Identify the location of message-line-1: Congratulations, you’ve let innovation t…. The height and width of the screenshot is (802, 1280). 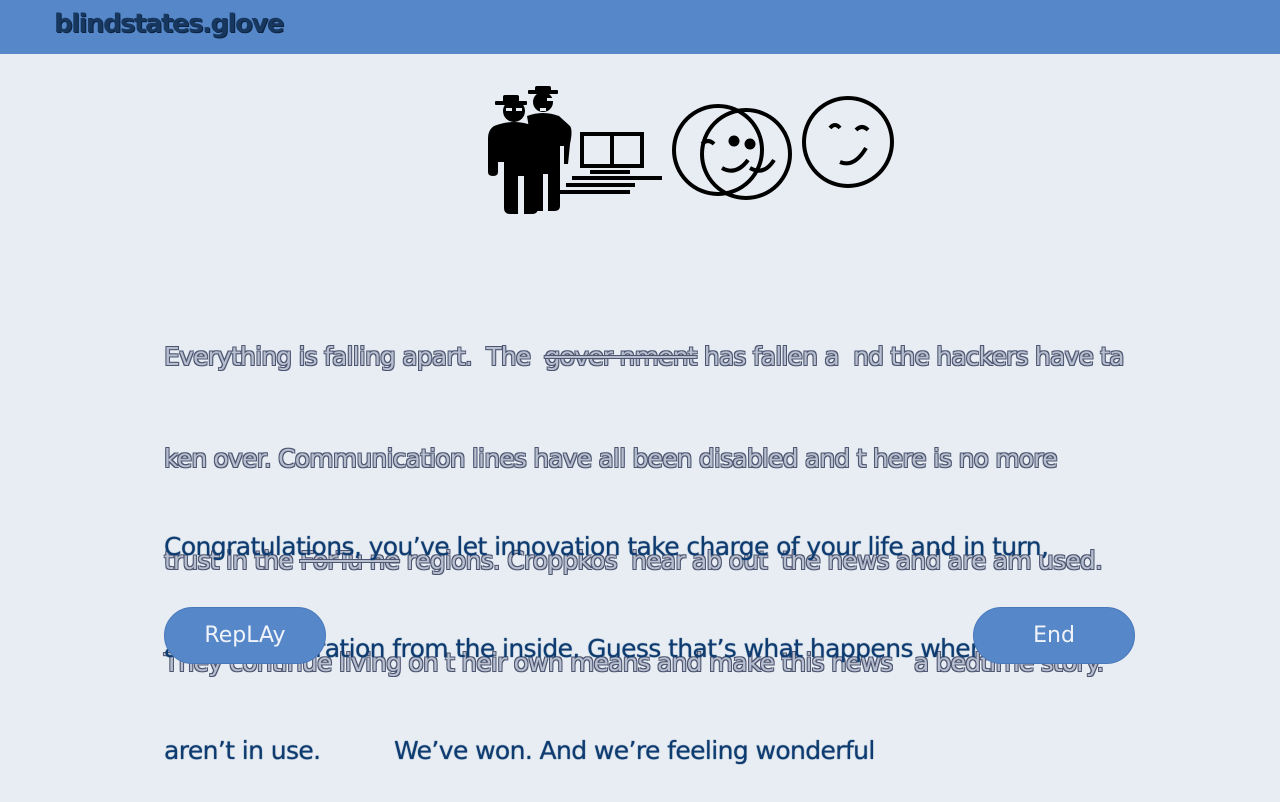
(606, 546).